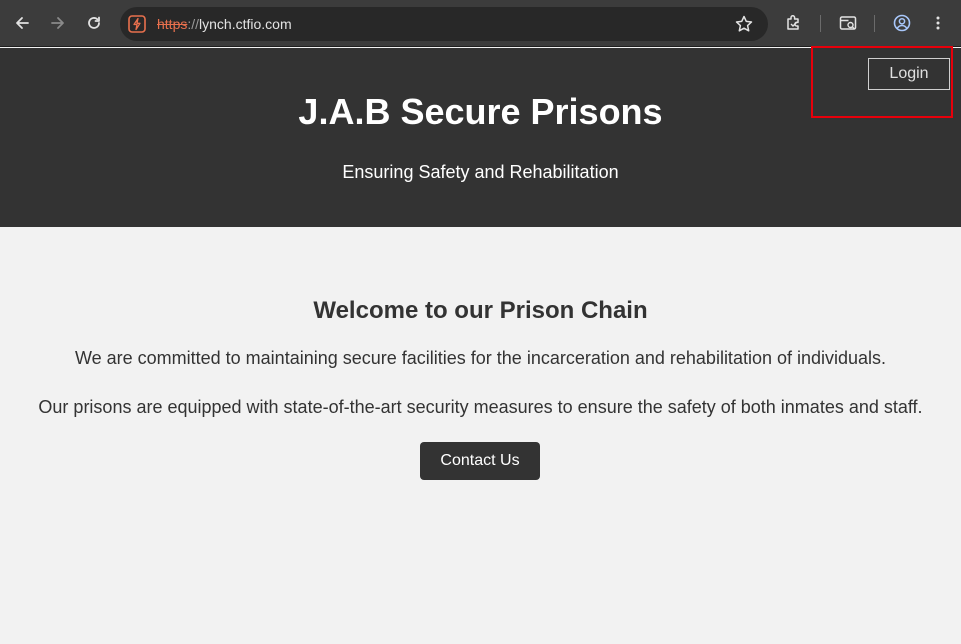 The image size is (961, 644). Describe the element at coordinates (137, 24) in the screenshot. I see `site-info-icon` at that location.